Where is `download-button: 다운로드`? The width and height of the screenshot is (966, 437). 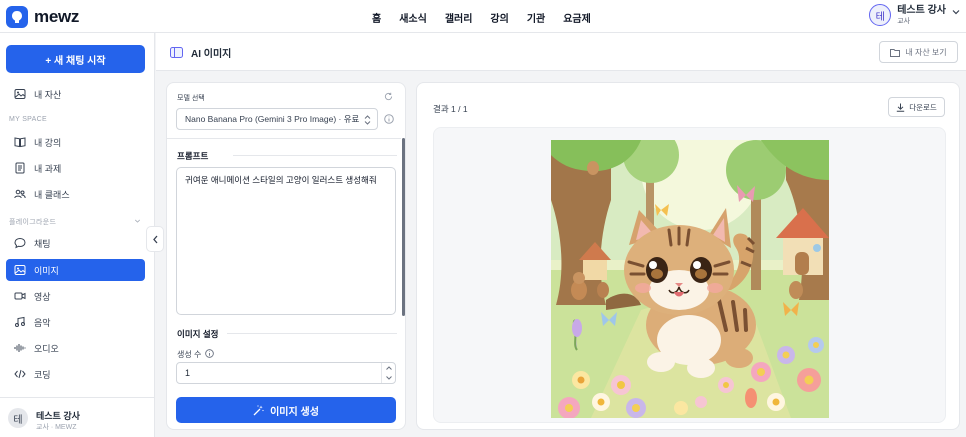 download-button: 다운로드 is located at coordinates (916, 107).